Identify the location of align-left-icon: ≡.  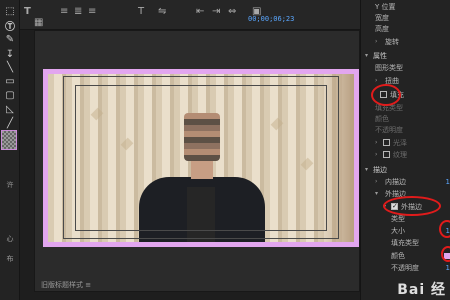
(64, 11).